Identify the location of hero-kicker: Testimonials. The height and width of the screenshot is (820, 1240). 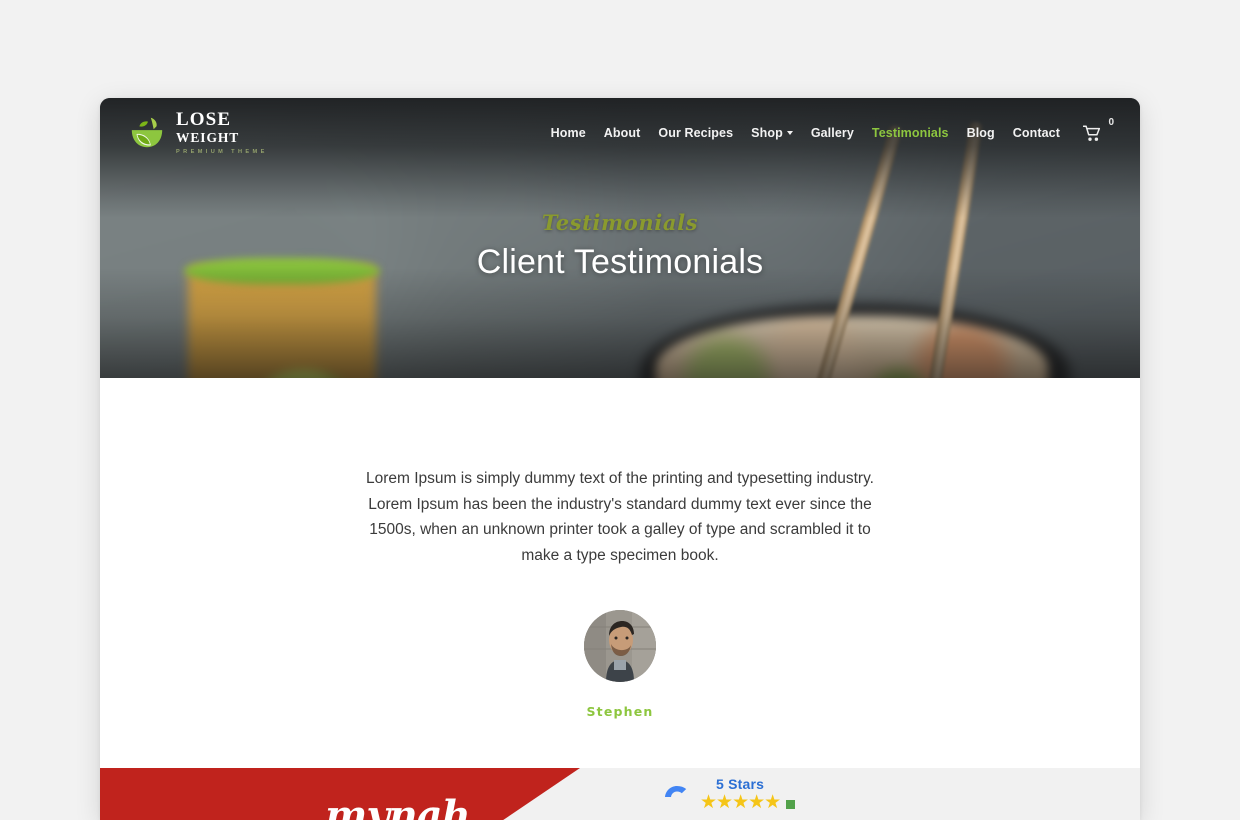
(620, 222).